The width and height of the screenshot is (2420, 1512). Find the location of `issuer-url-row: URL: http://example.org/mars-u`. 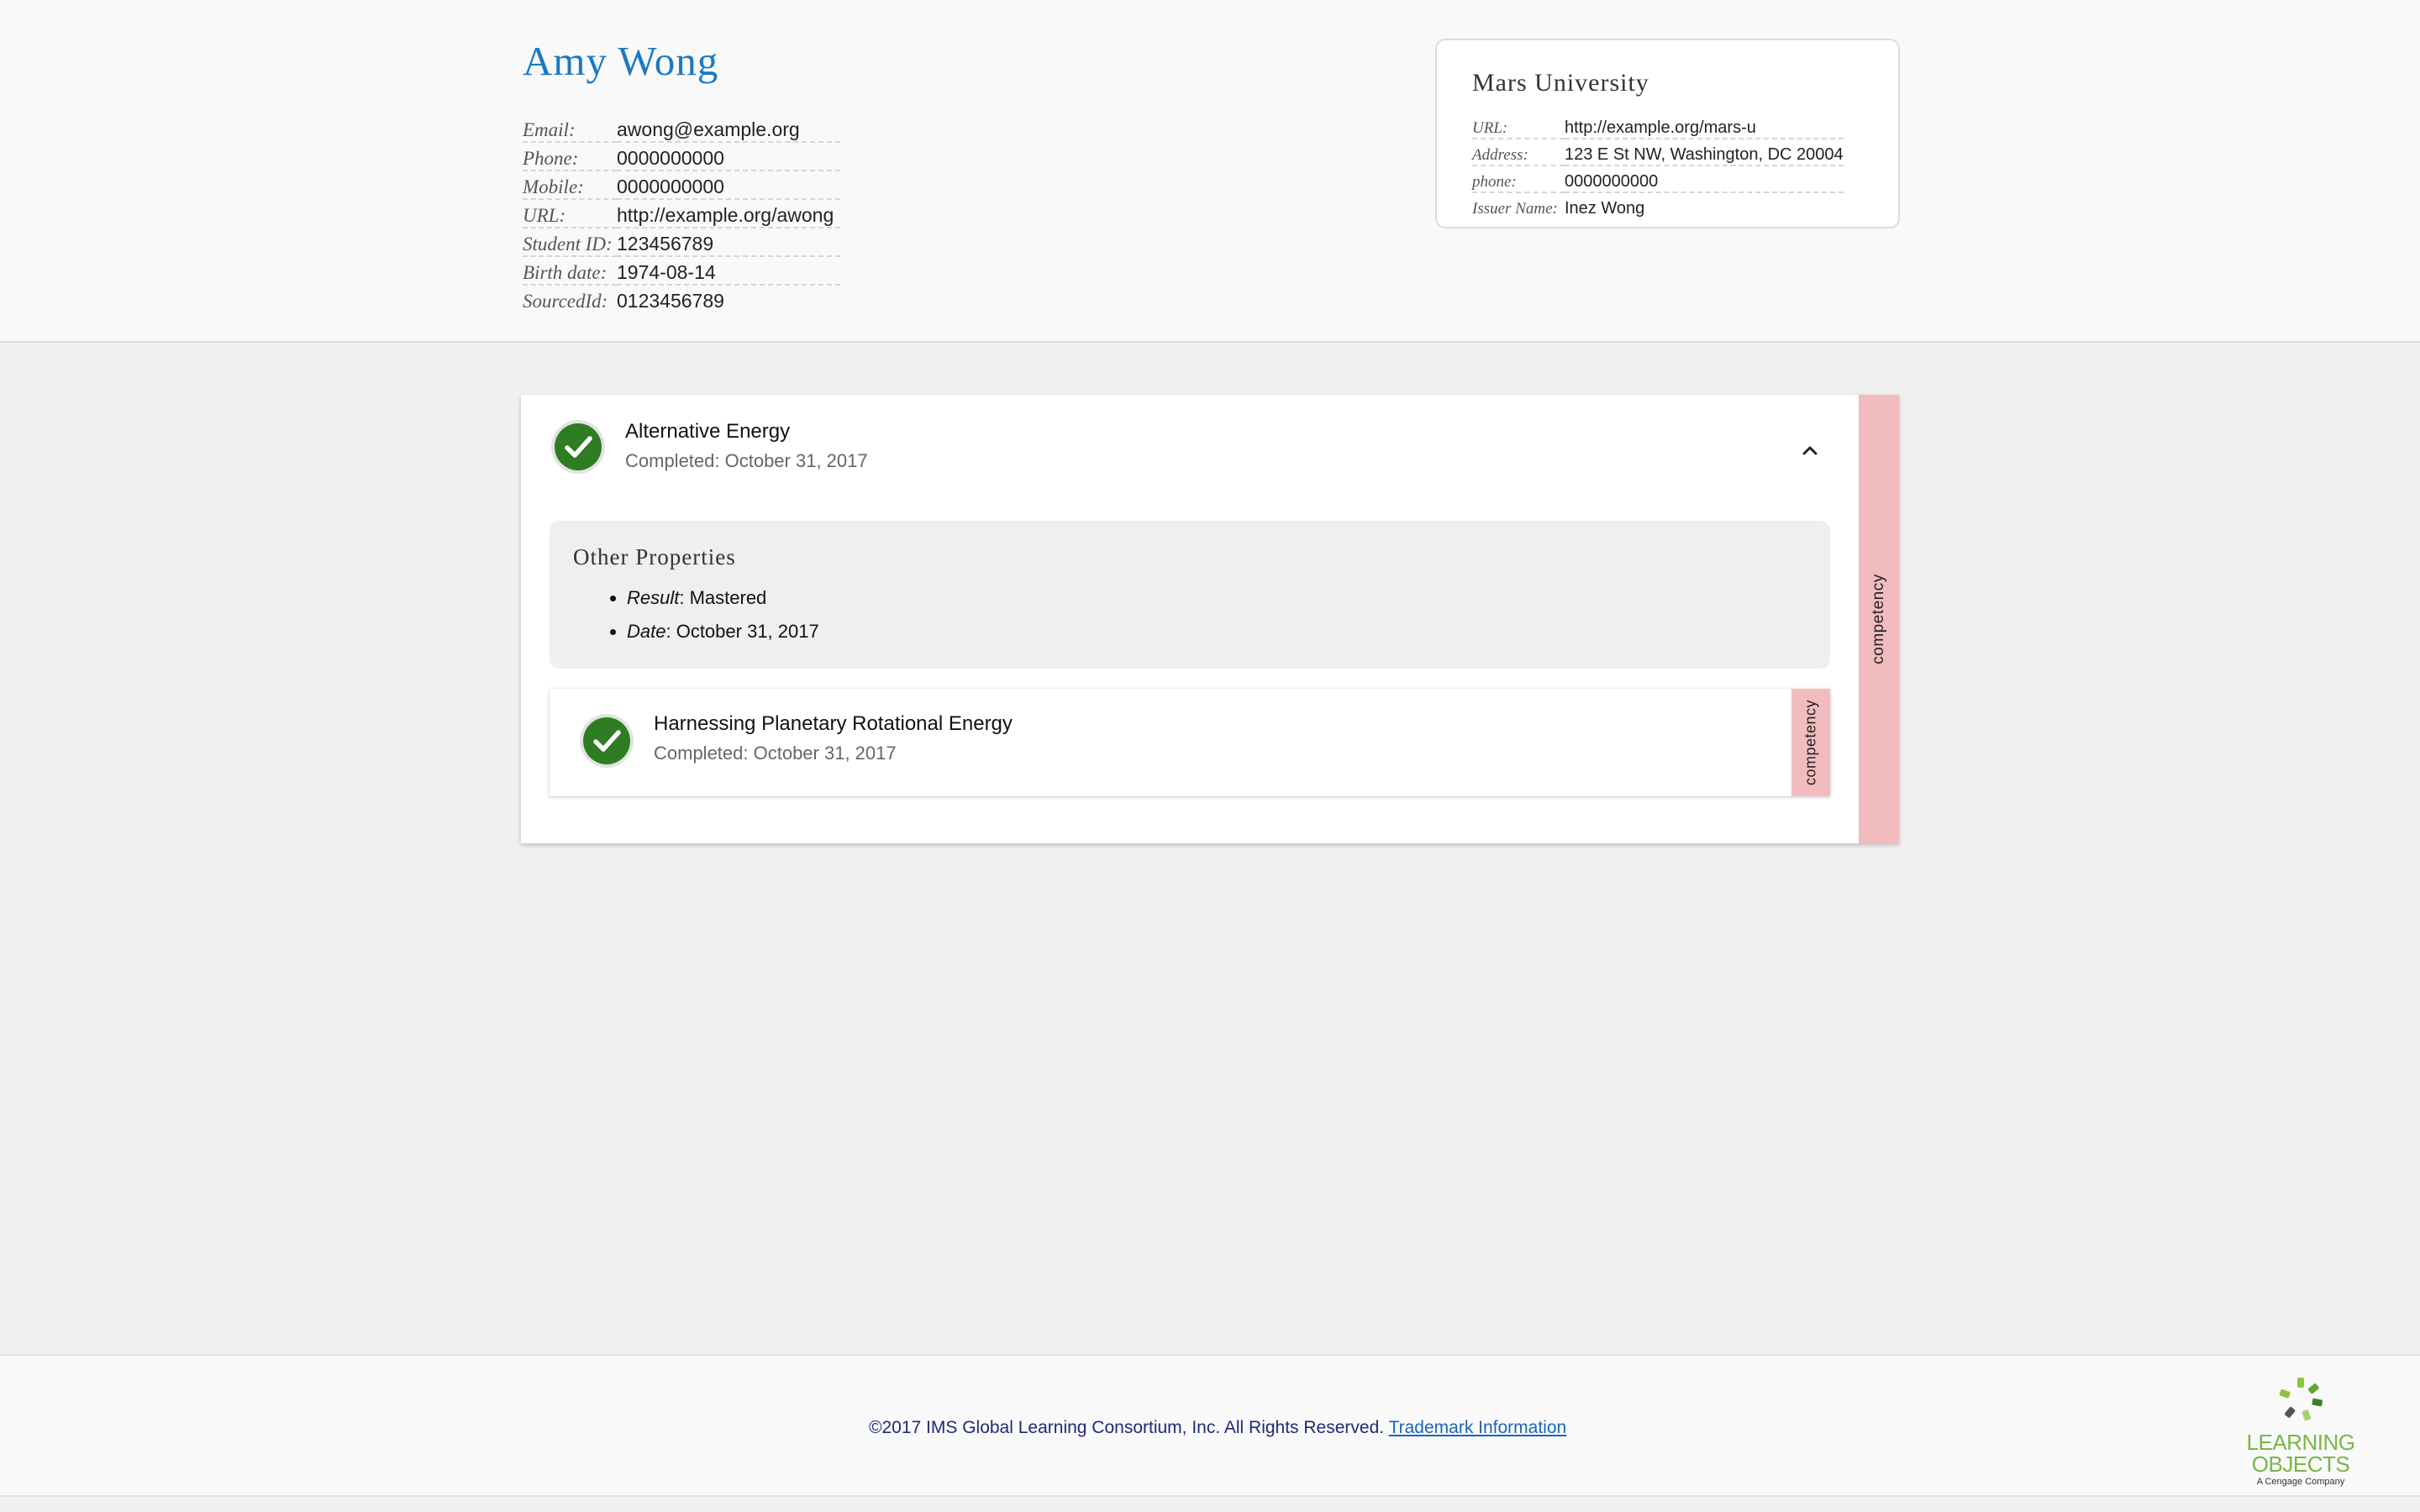

issuer-url-row: URL: http://example.org/mars-u is located at coordinates (1658, 126).